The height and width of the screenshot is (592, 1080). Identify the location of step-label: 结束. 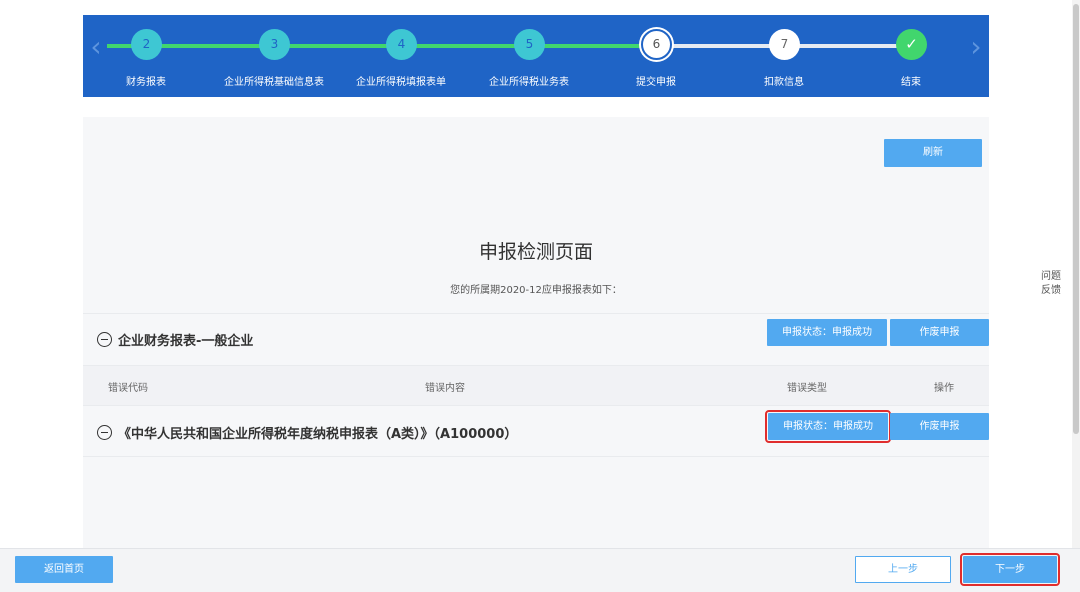
(911, 82).